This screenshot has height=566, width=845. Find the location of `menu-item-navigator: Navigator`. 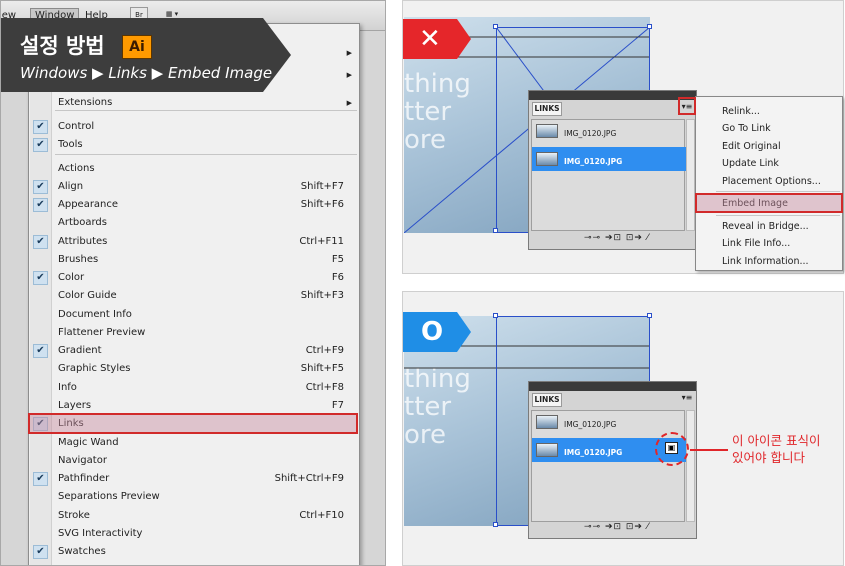

menu-item-navigator: Navigator is located at coordinates (194, 461).